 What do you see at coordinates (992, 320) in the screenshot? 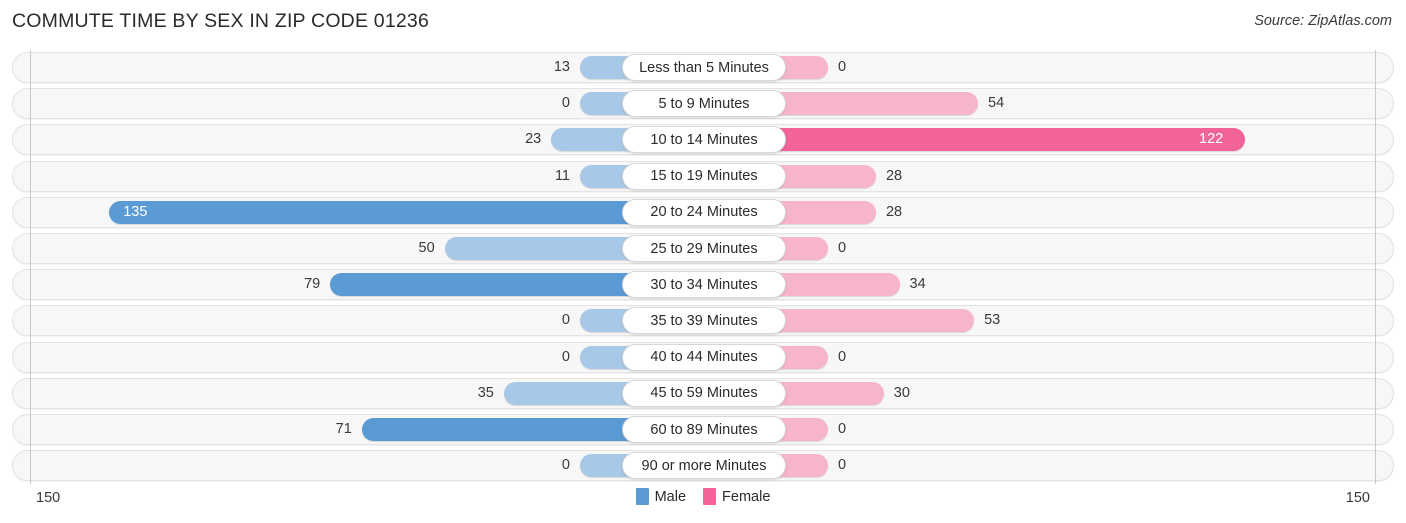
I see `value-label-female: 53` at bounding box center [992, 320].